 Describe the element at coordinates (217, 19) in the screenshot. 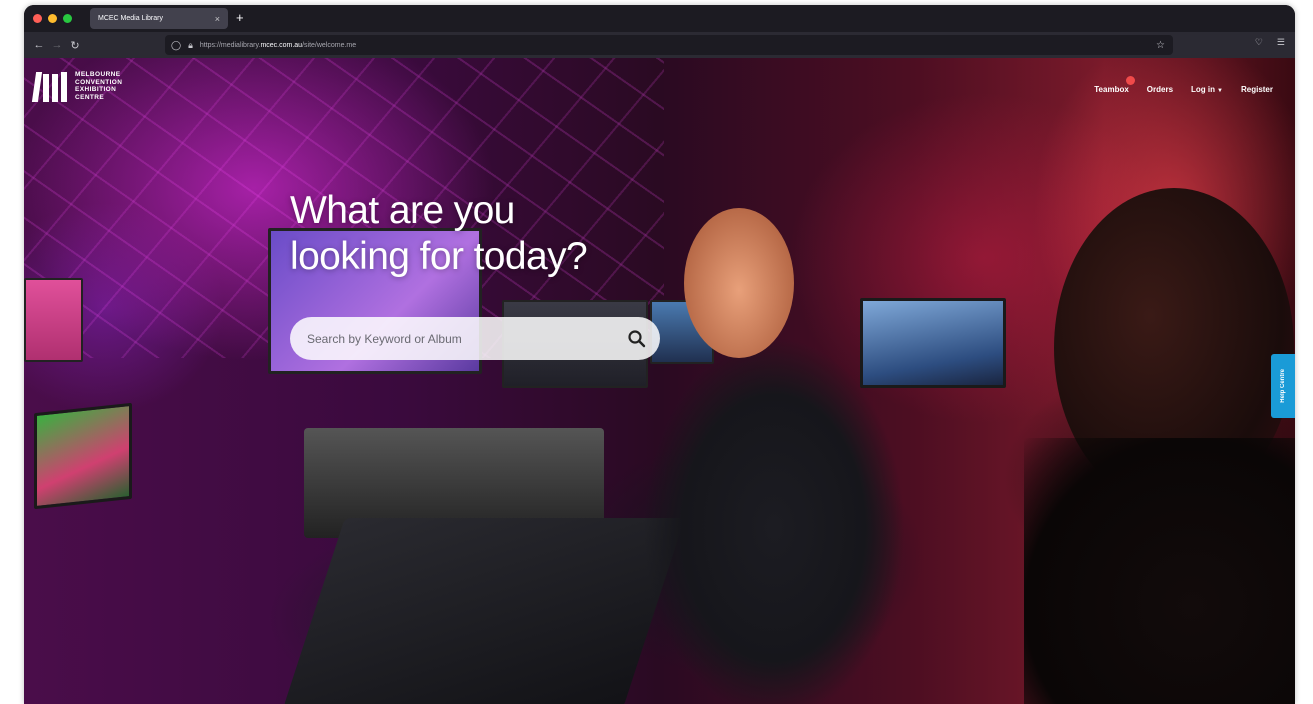

I see `close-tab-icon: ×` at that location.